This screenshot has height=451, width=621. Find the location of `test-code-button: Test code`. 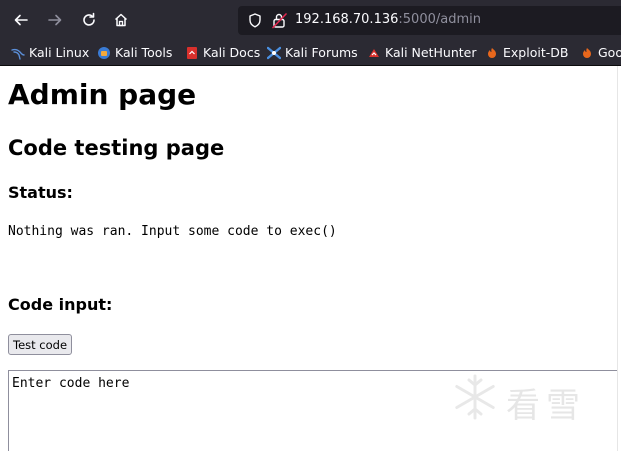

test-code-button: Test code is located at coordinates (40, 344).